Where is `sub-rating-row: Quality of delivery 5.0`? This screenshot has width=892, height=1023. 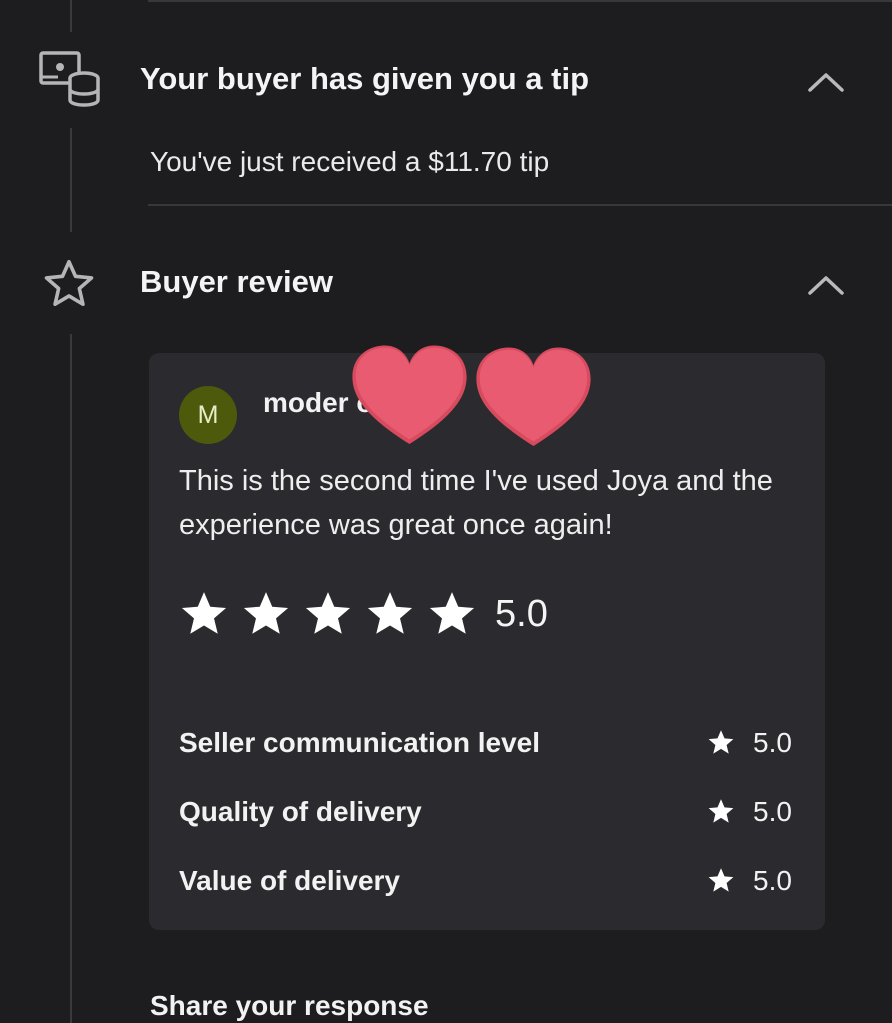 sub-rating-row: Quality of delivery 5.0 is located at coordinates (487, 812).